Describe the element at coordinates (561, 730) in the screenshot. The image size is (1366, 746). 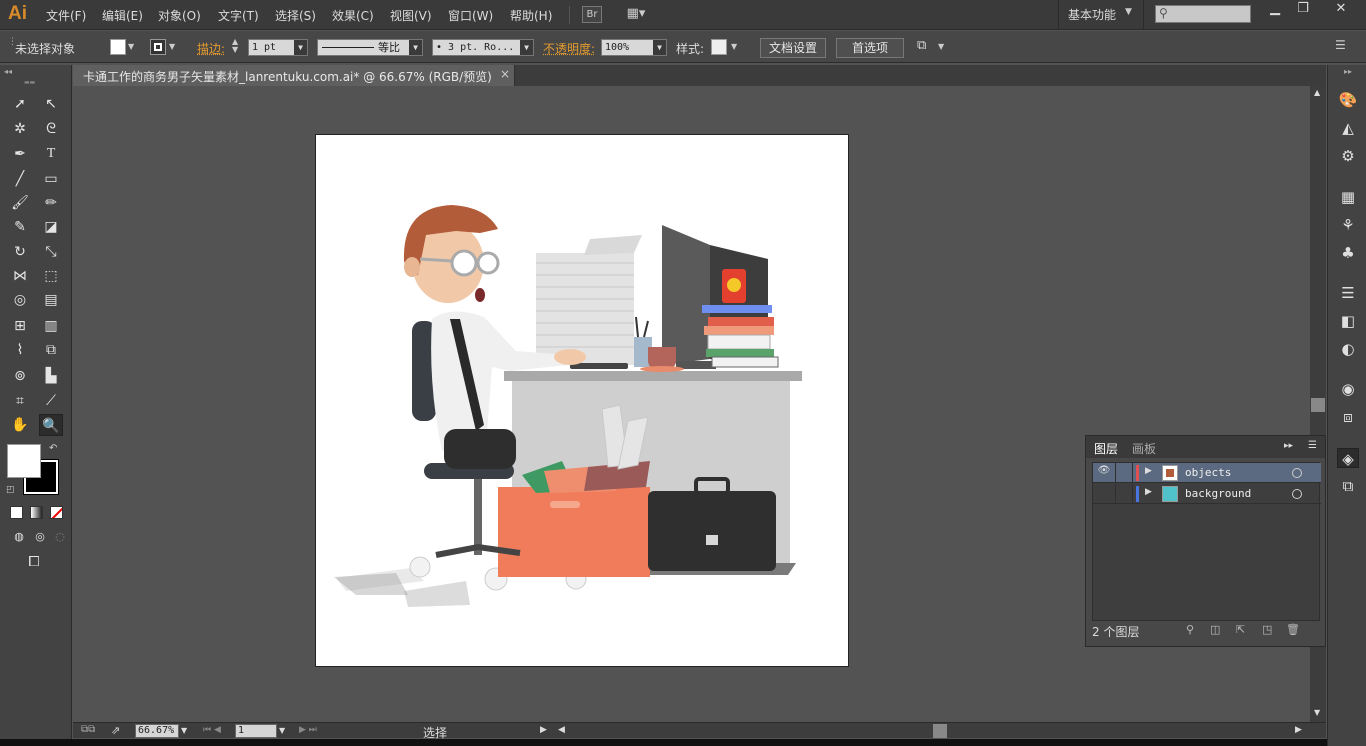
I see `scroll-left-icon: ◀` at that location.